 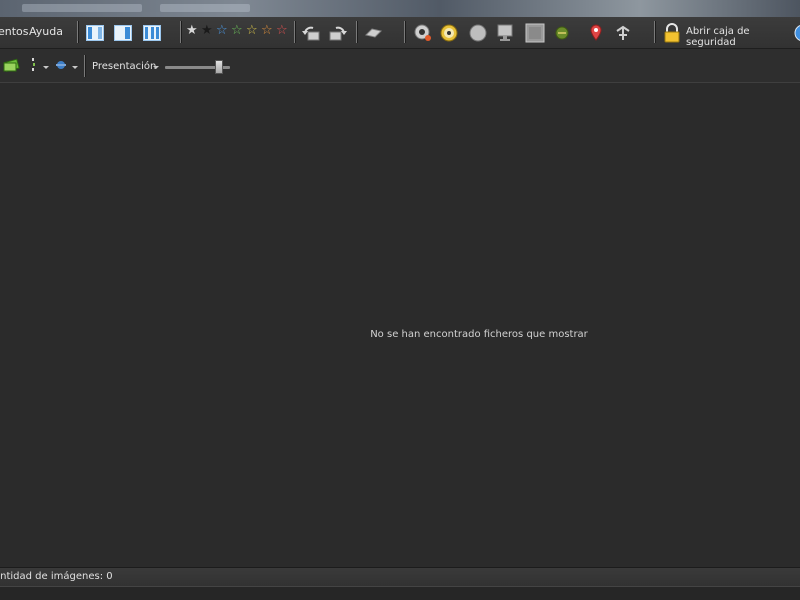 I want to click on monitor-icon, so click(x=505, y=32).